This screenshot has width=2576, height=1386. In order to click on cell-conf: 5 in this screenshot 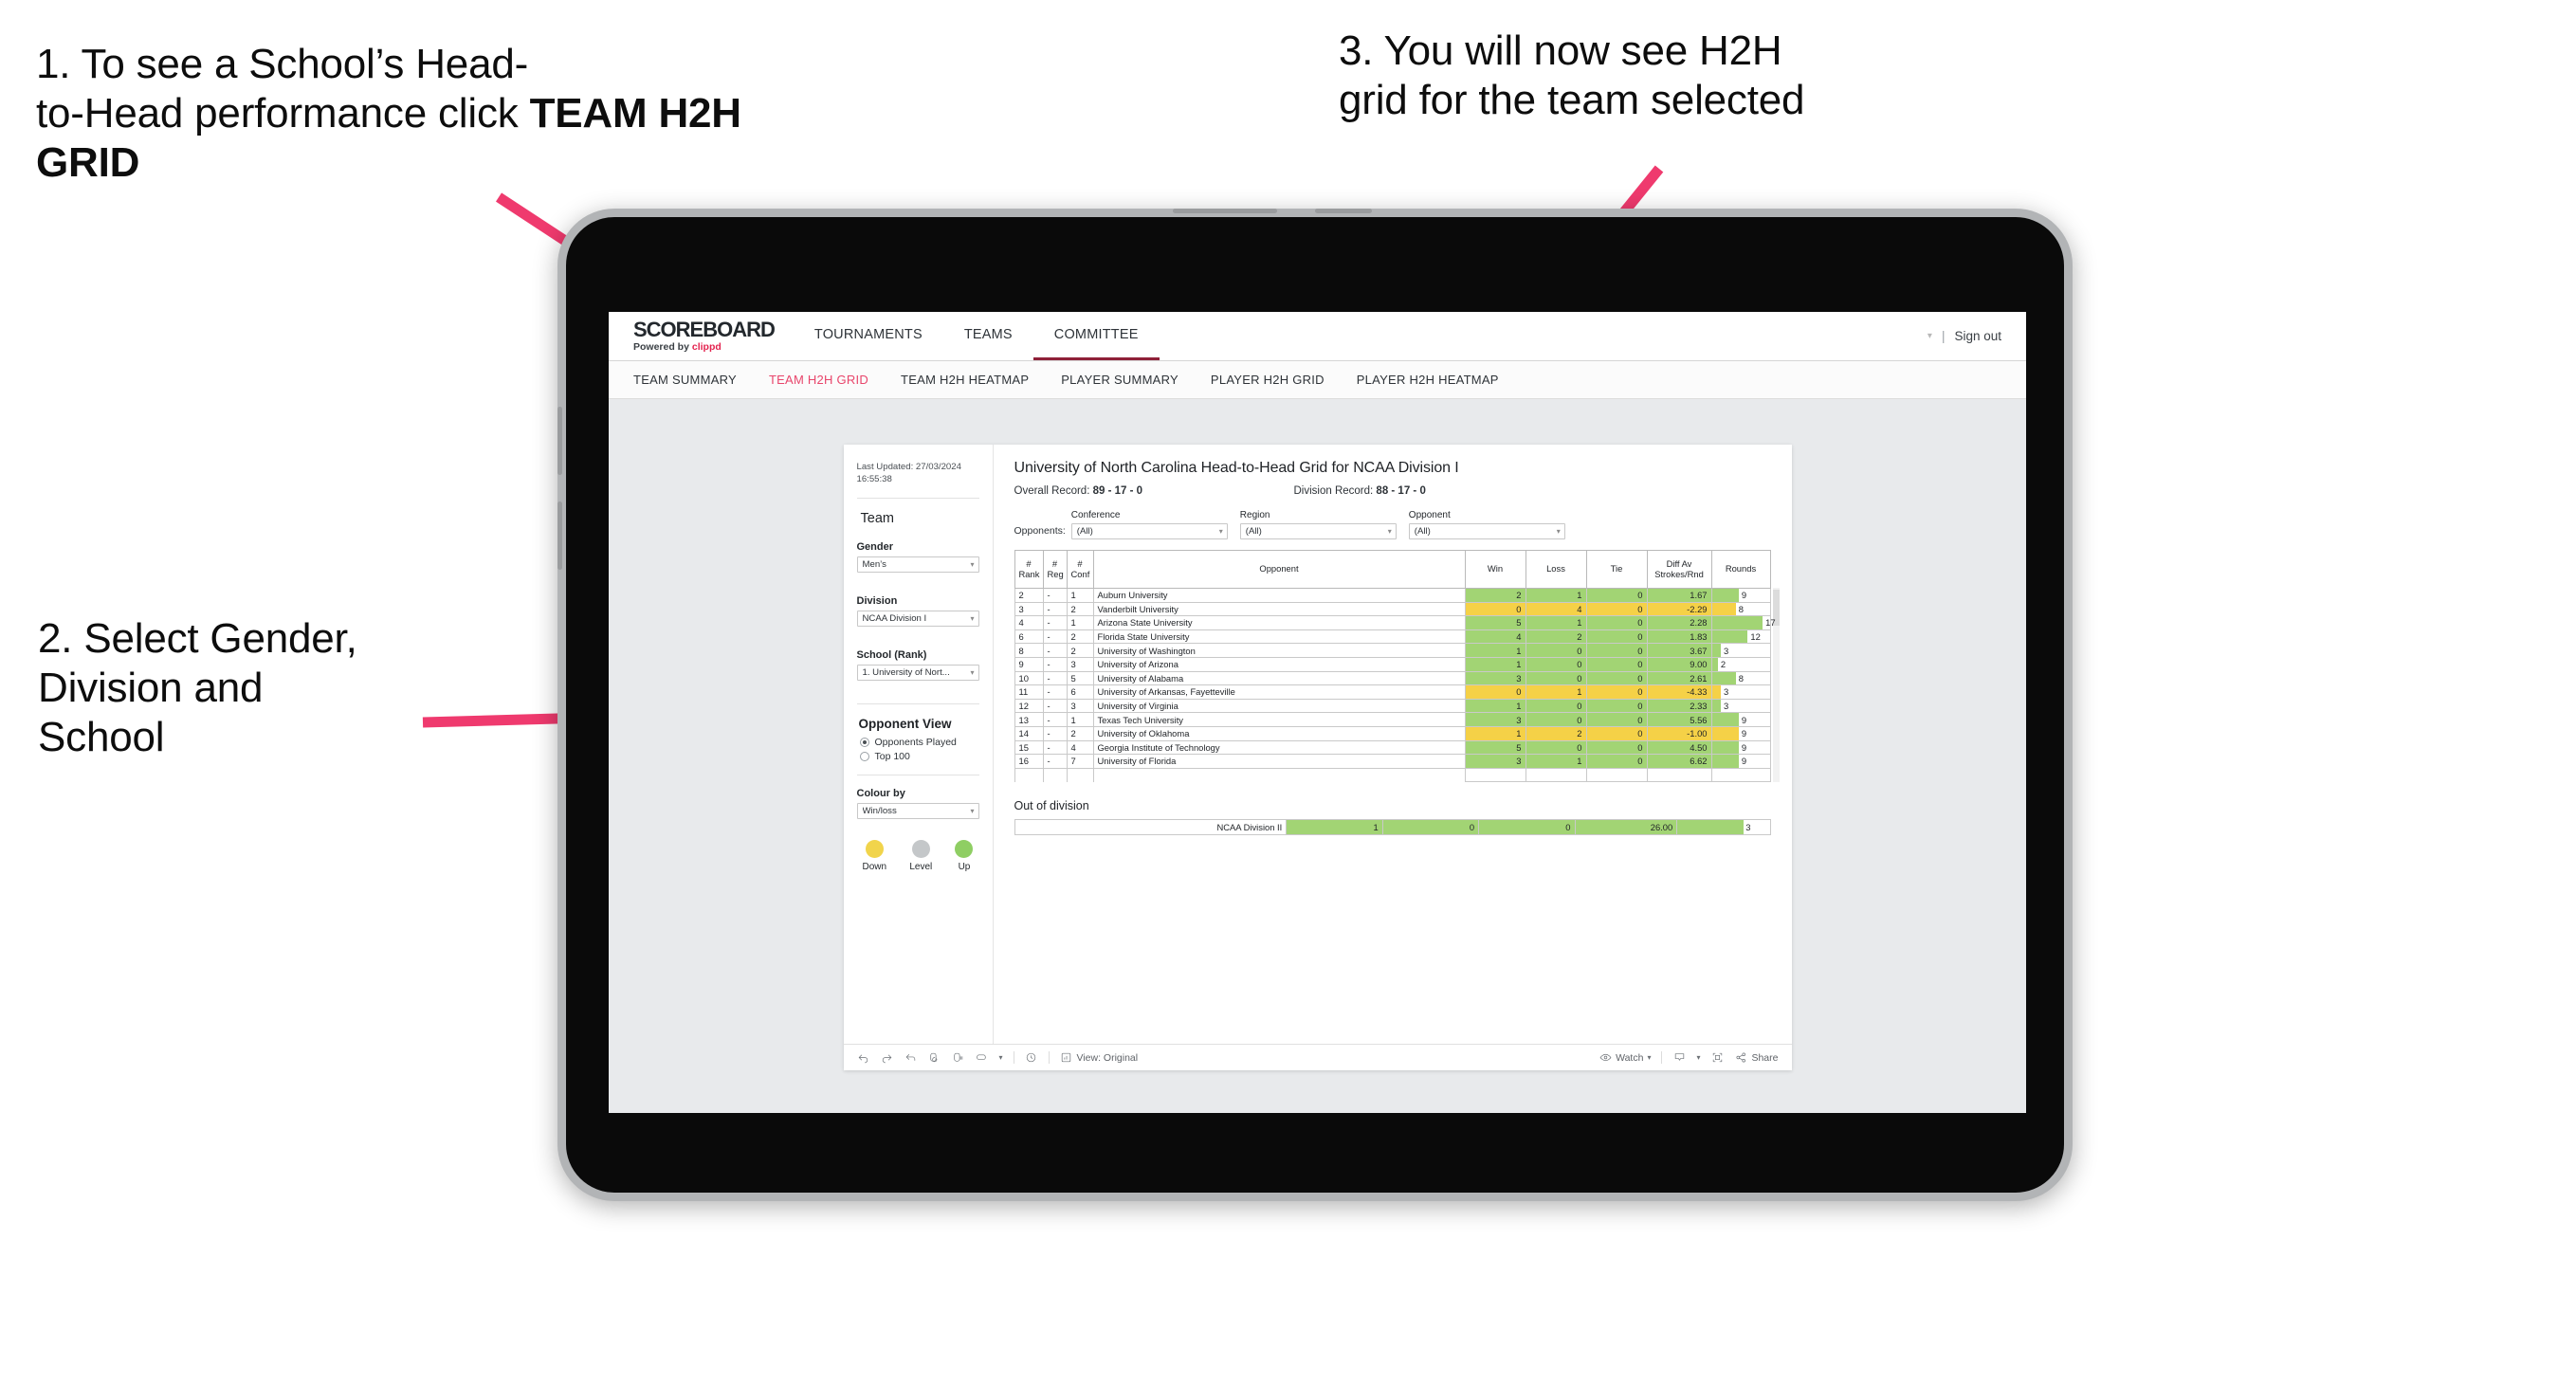, I will do `click(1080, 678)`.